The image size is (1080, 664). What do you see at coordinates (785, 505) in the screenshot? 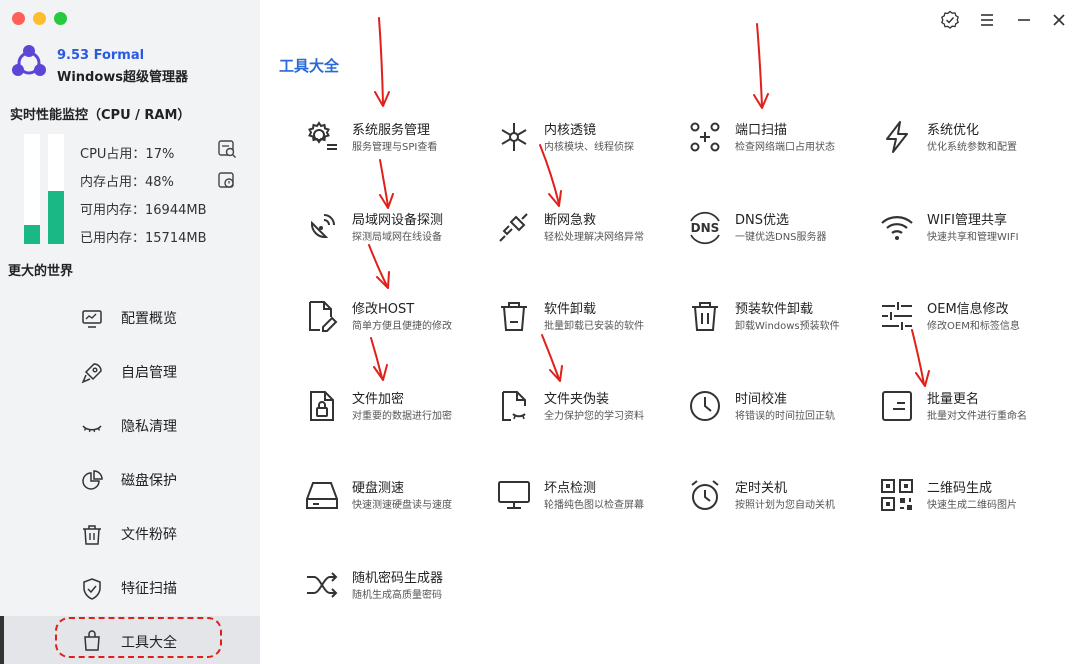
I see `tool-desc: 按照计划为您自动关机` at bounding box center [785, 505].